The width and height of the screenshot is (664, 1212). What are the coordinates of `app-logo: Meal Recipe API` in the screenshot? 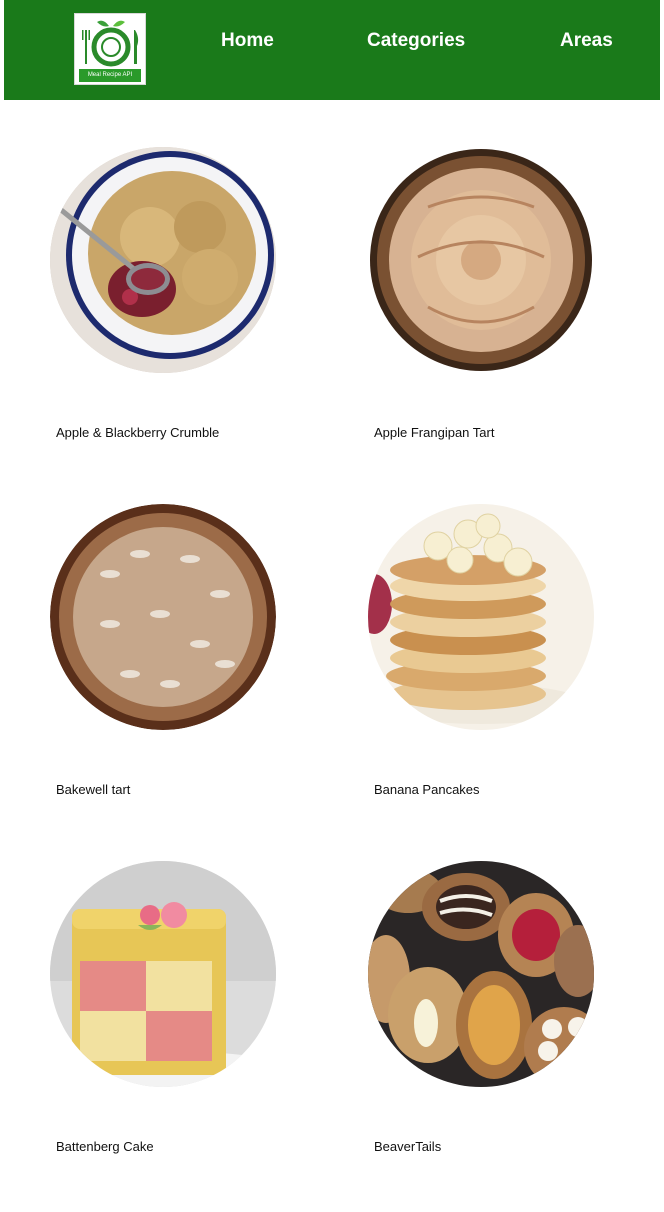 It's located at (110, 49).